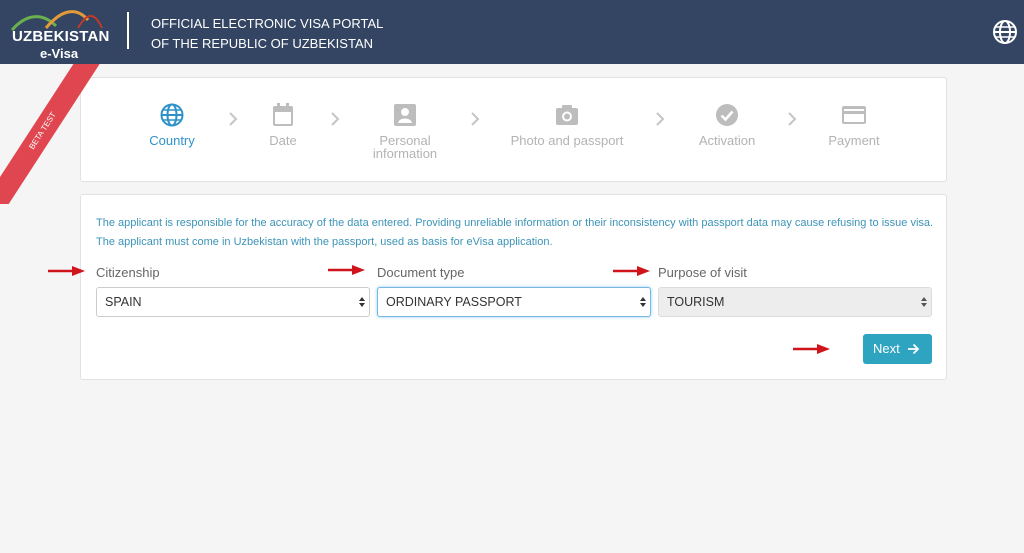 This screenshot has height=553, width=1024. What do you see at coordinates (405, 131) in the screenshot?
I see `step-personal-information: Personal information` at bounding box center [405, 131].